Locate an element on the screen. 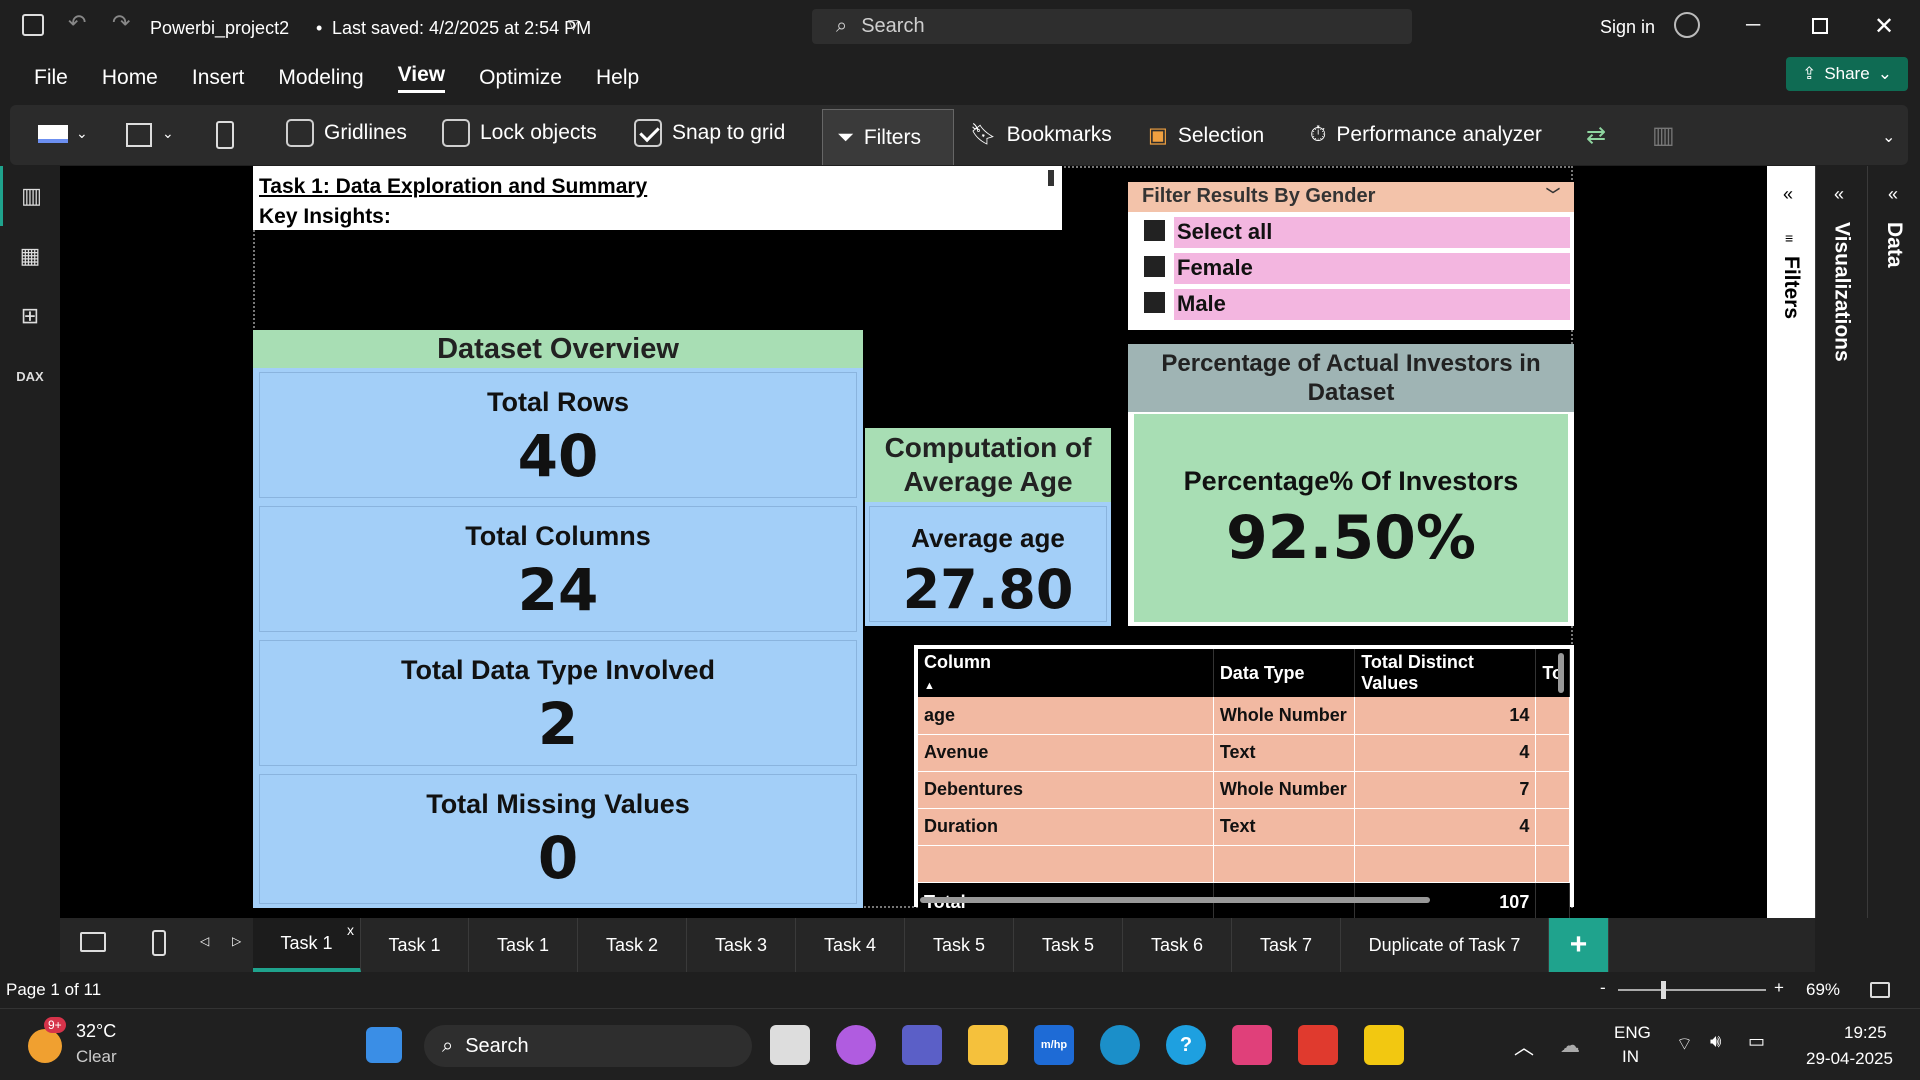 This screenshot has width=1920, height=1080. table-view-icon: ▦ is located at coordinates (30, 256).